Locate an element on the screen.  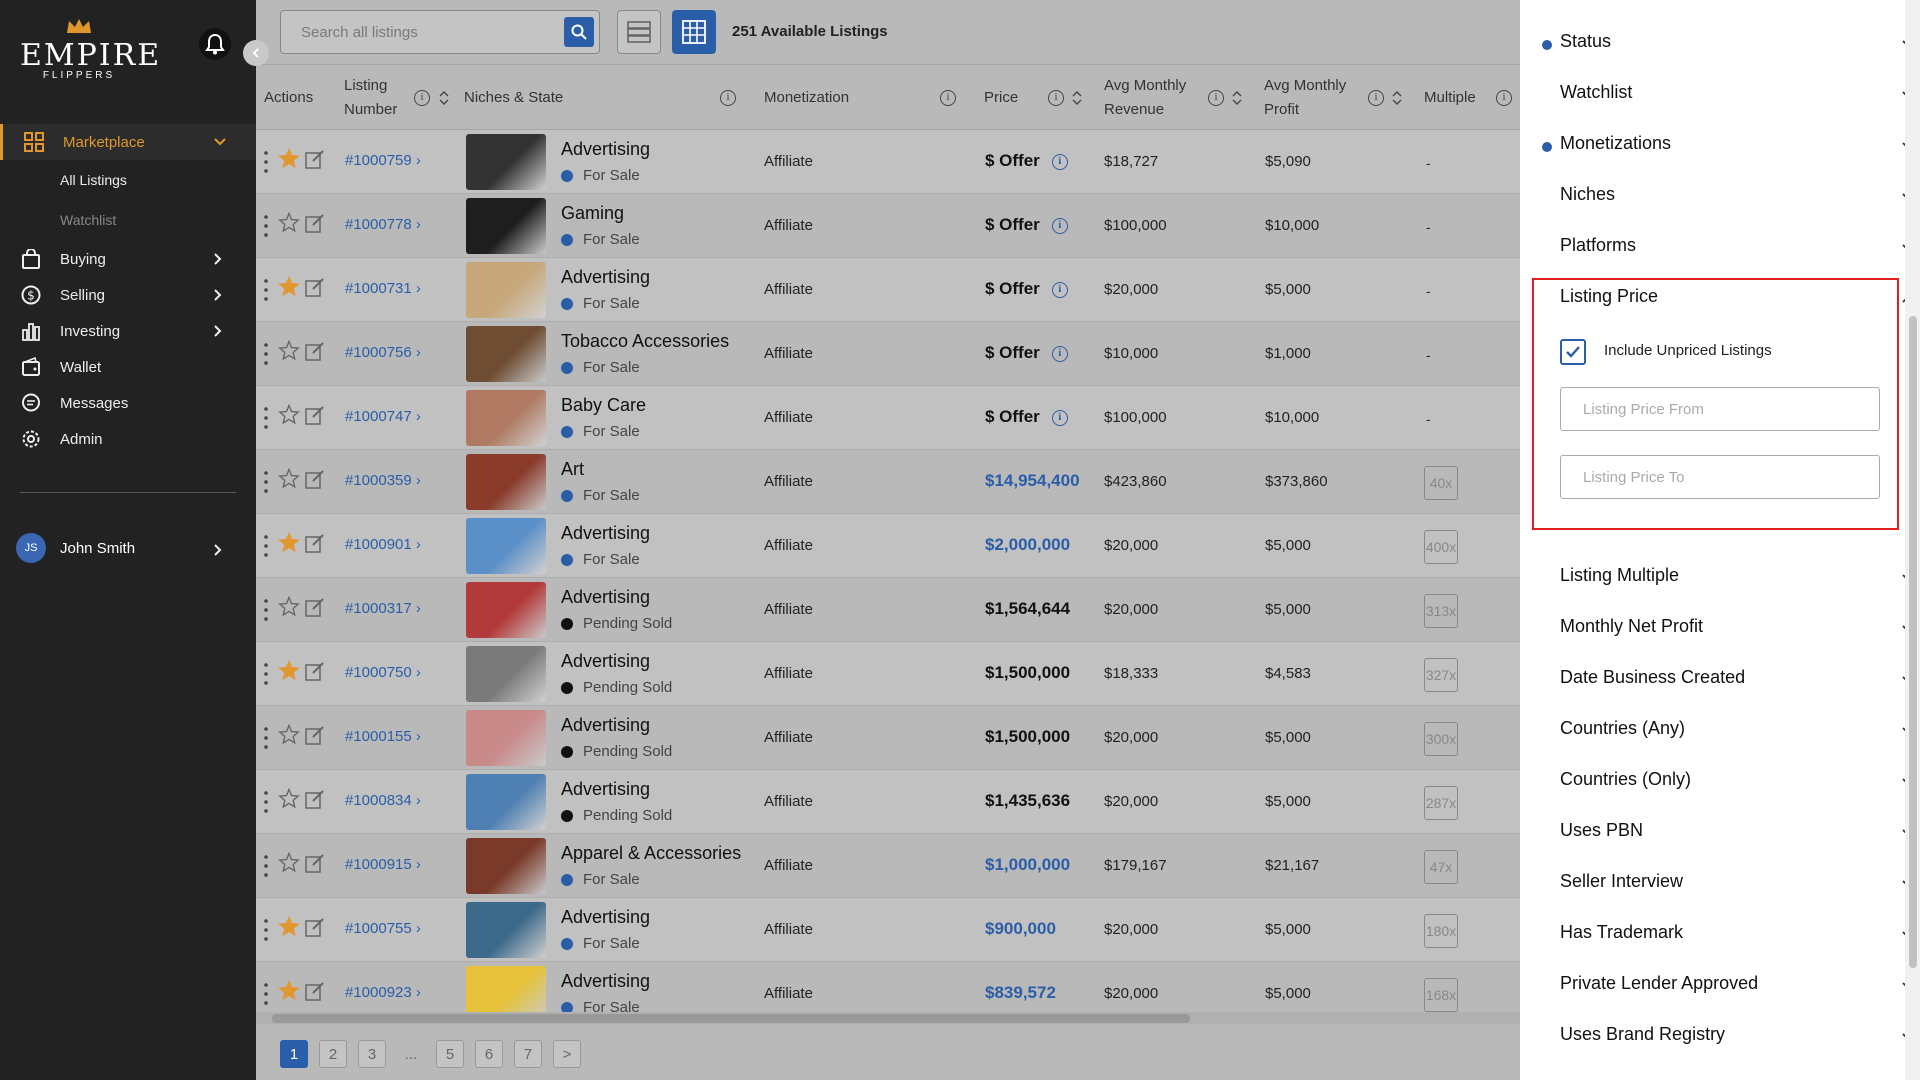
price-value: $14,954,400 is located at coordinates (1032, 481).